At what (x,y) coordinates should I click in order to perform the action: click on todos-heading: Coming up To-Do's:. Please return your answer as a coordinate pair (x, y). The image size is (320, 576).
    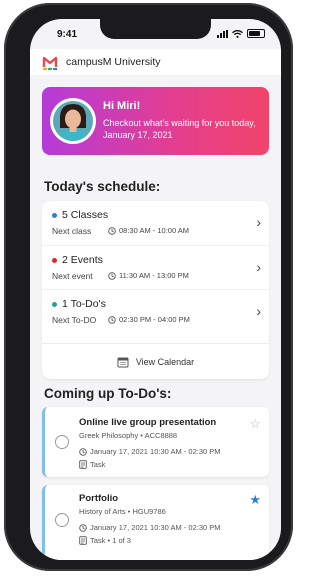
    Looking at the image, I should click on (108, 393).